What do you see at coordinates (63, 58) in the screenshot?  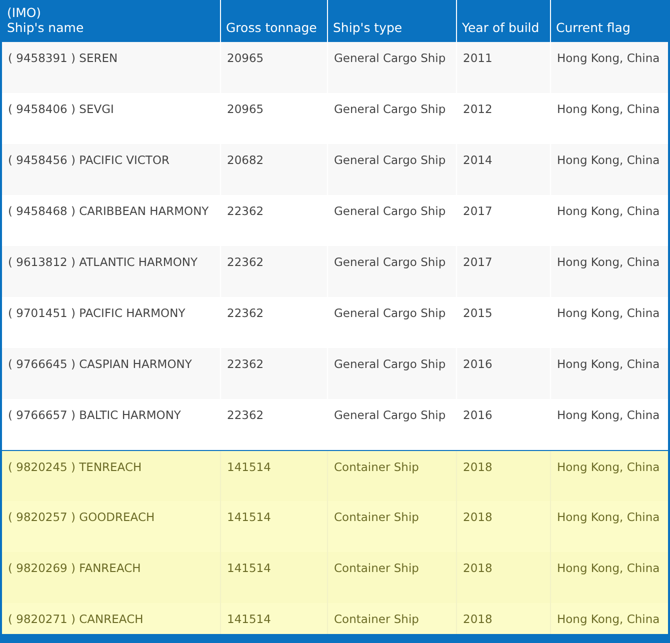 I see `table-cell-text: ( 9458391 ) SEREN` at bounding box center [63, 58].